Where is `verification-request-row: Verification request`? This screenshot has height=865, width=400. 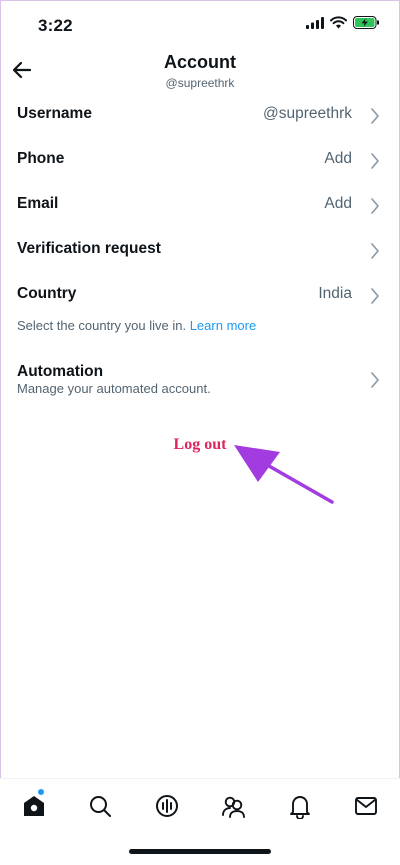
verification-request-row: Verification request is located at coordinates (200, 250).